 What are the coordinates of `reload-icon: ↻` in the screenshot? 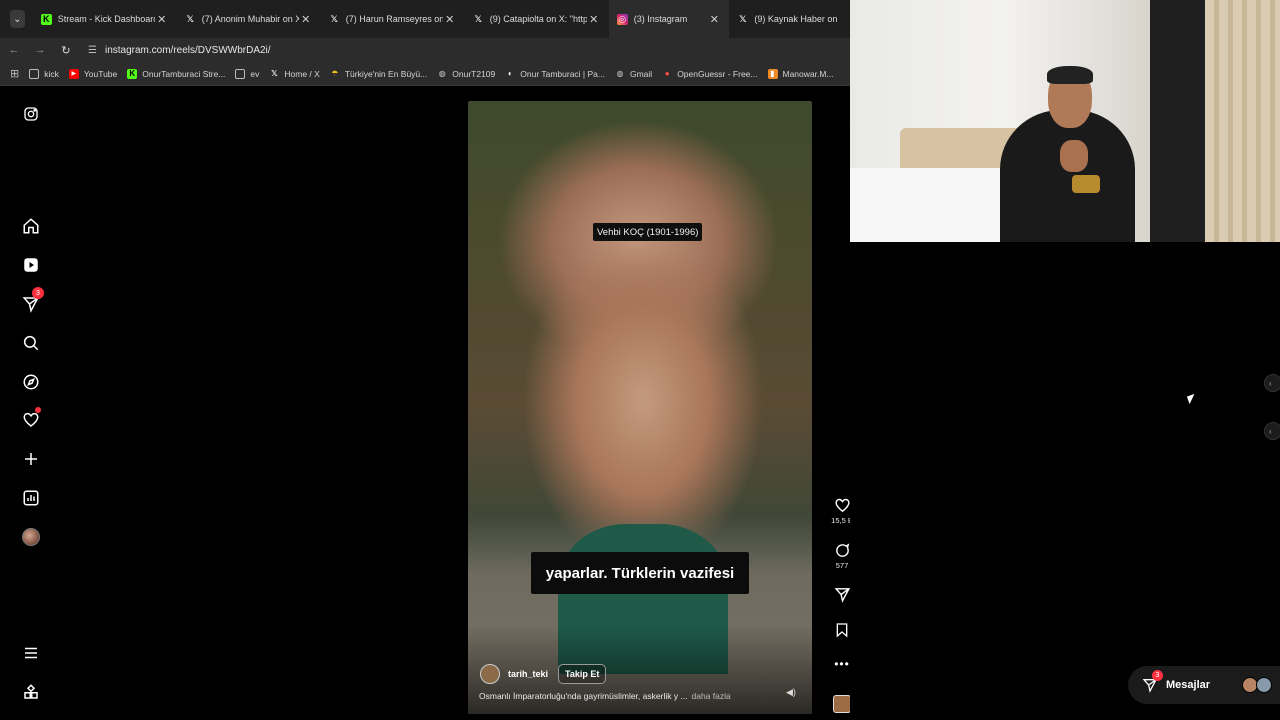 It's located at (66, 50).